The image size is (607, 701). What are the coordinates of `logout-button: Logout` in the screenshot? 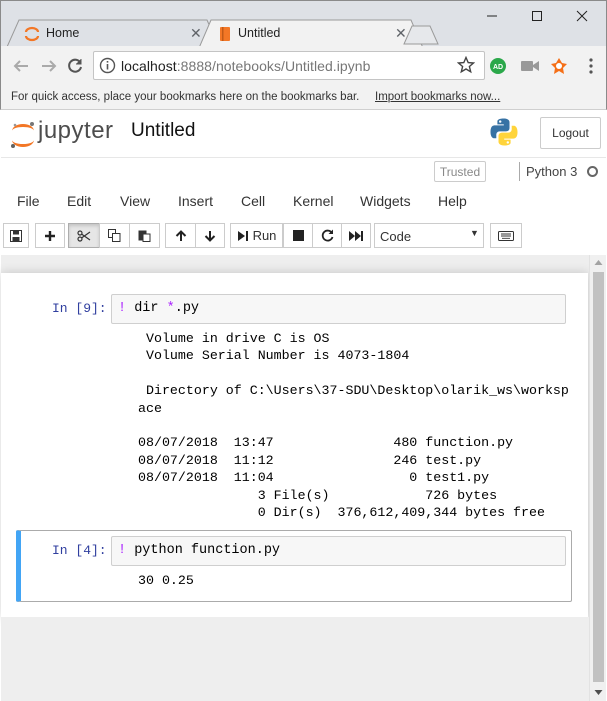 It's located at (570, 133).